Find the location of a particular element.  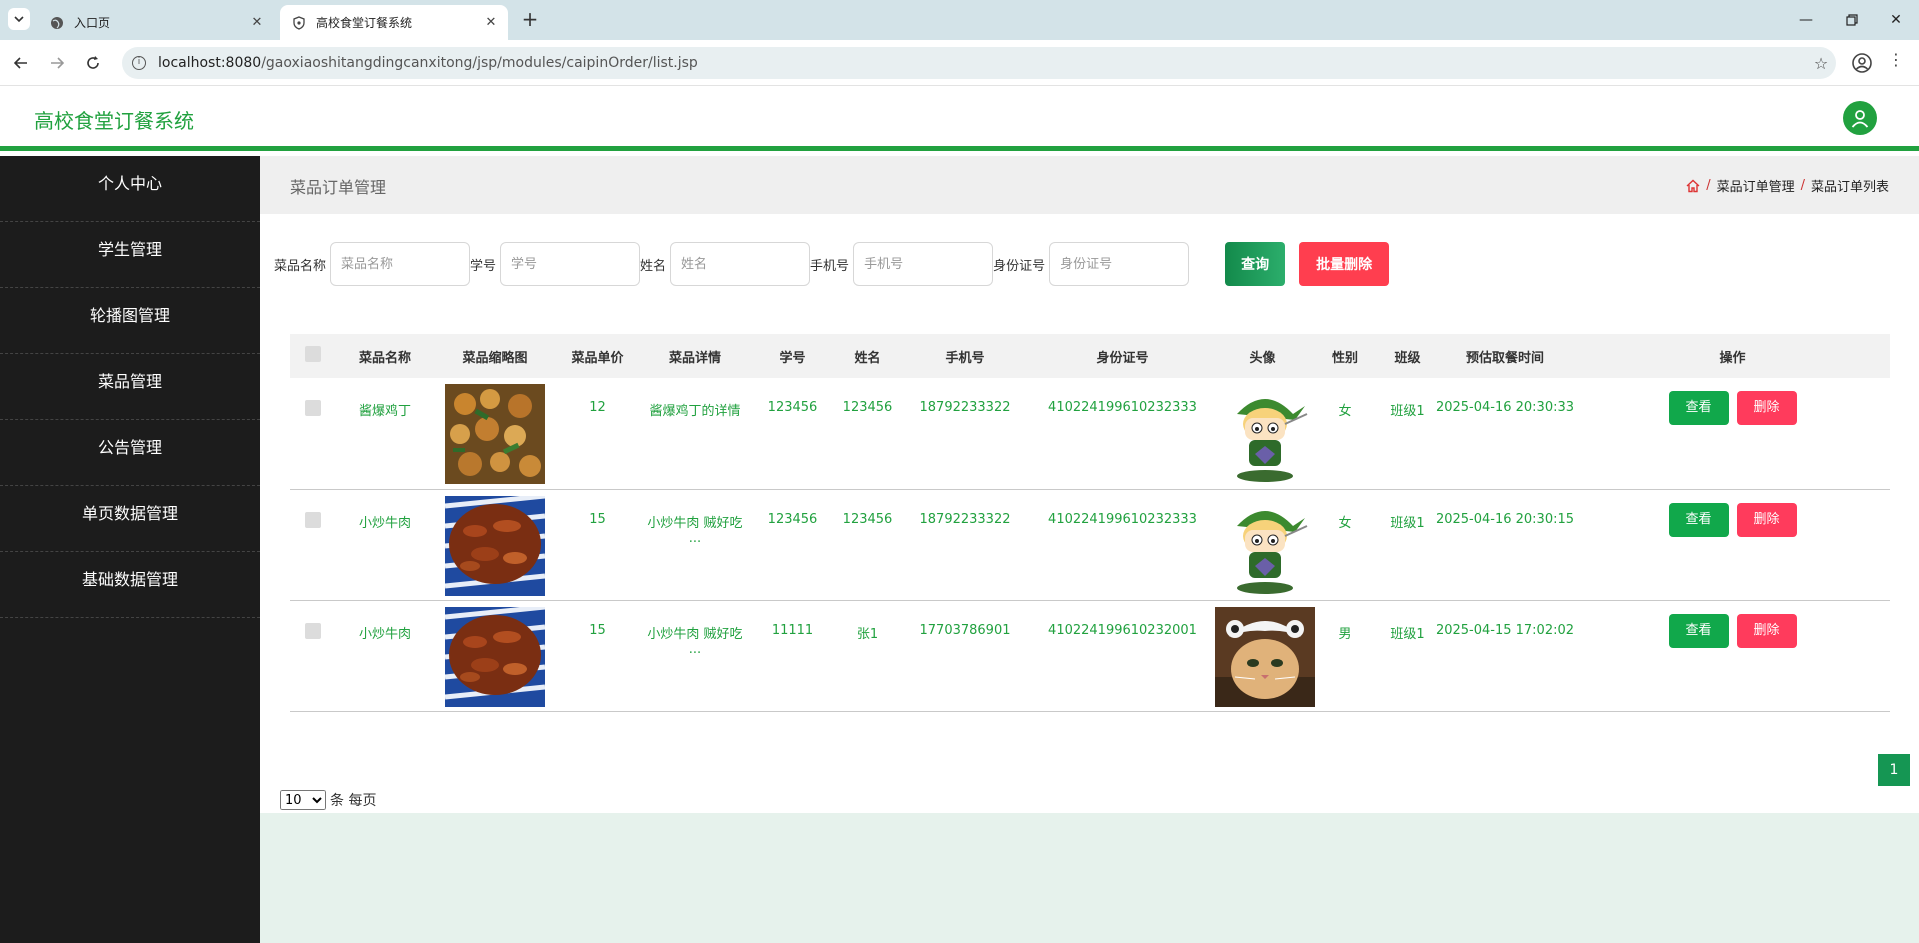

page-number-button: 1 is located at coordinates (1894, 770).